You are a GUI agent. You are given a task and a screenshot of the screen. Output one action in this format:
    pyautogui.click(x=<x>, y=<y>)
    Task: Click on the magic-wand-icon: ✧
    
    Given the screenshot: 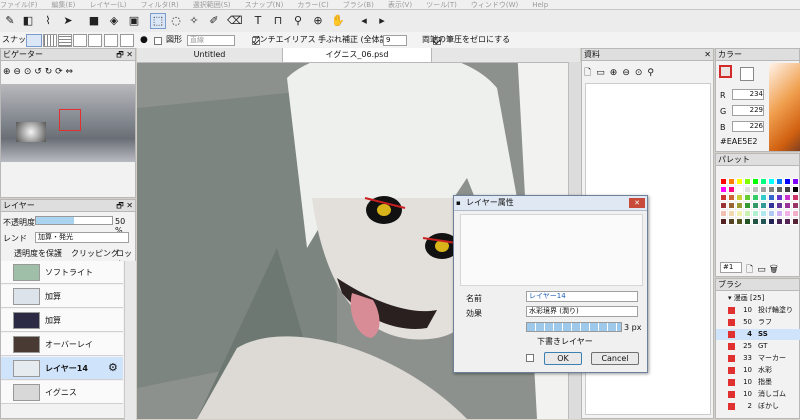 What is the action you would take?
    pyautogui.click(x=194, y=21)
    